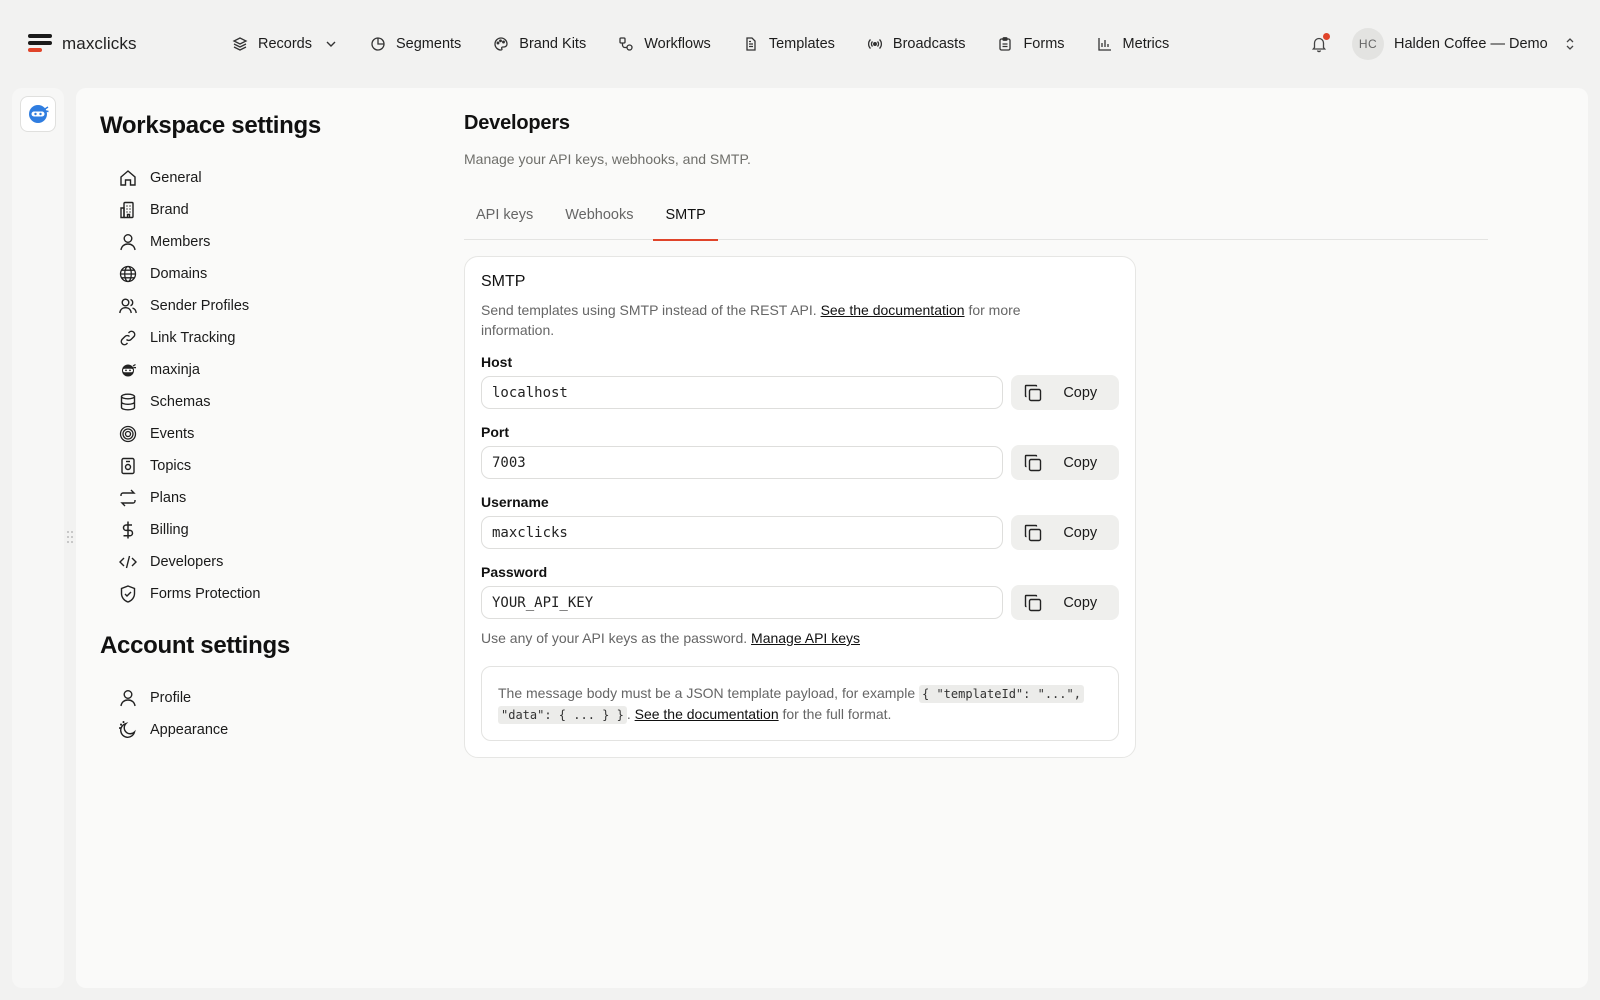  I want to click on chevron-down-icon, so click(331, 44).